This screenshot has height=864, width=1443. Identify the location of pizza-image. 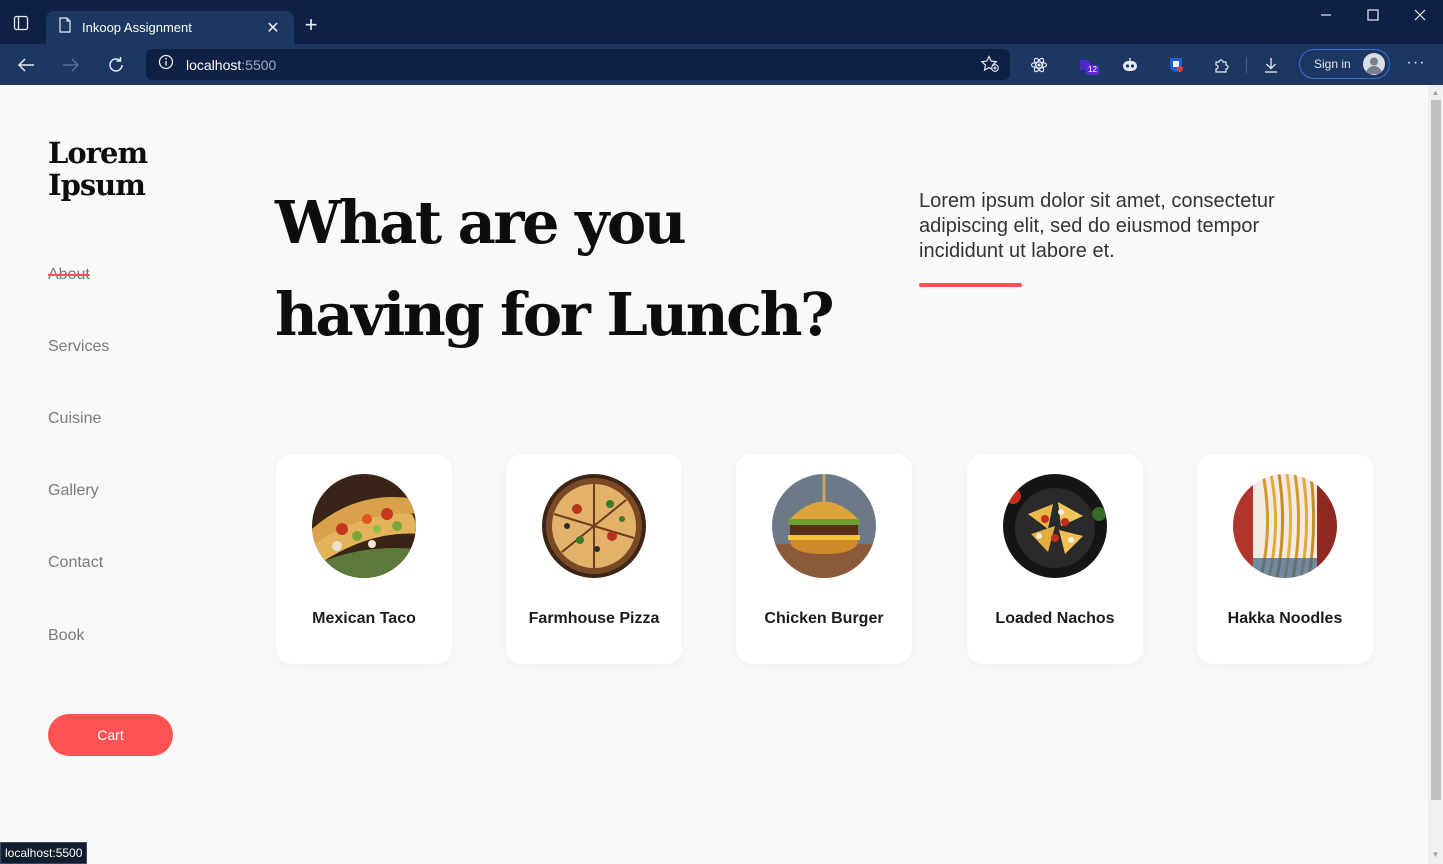
(594, 526).